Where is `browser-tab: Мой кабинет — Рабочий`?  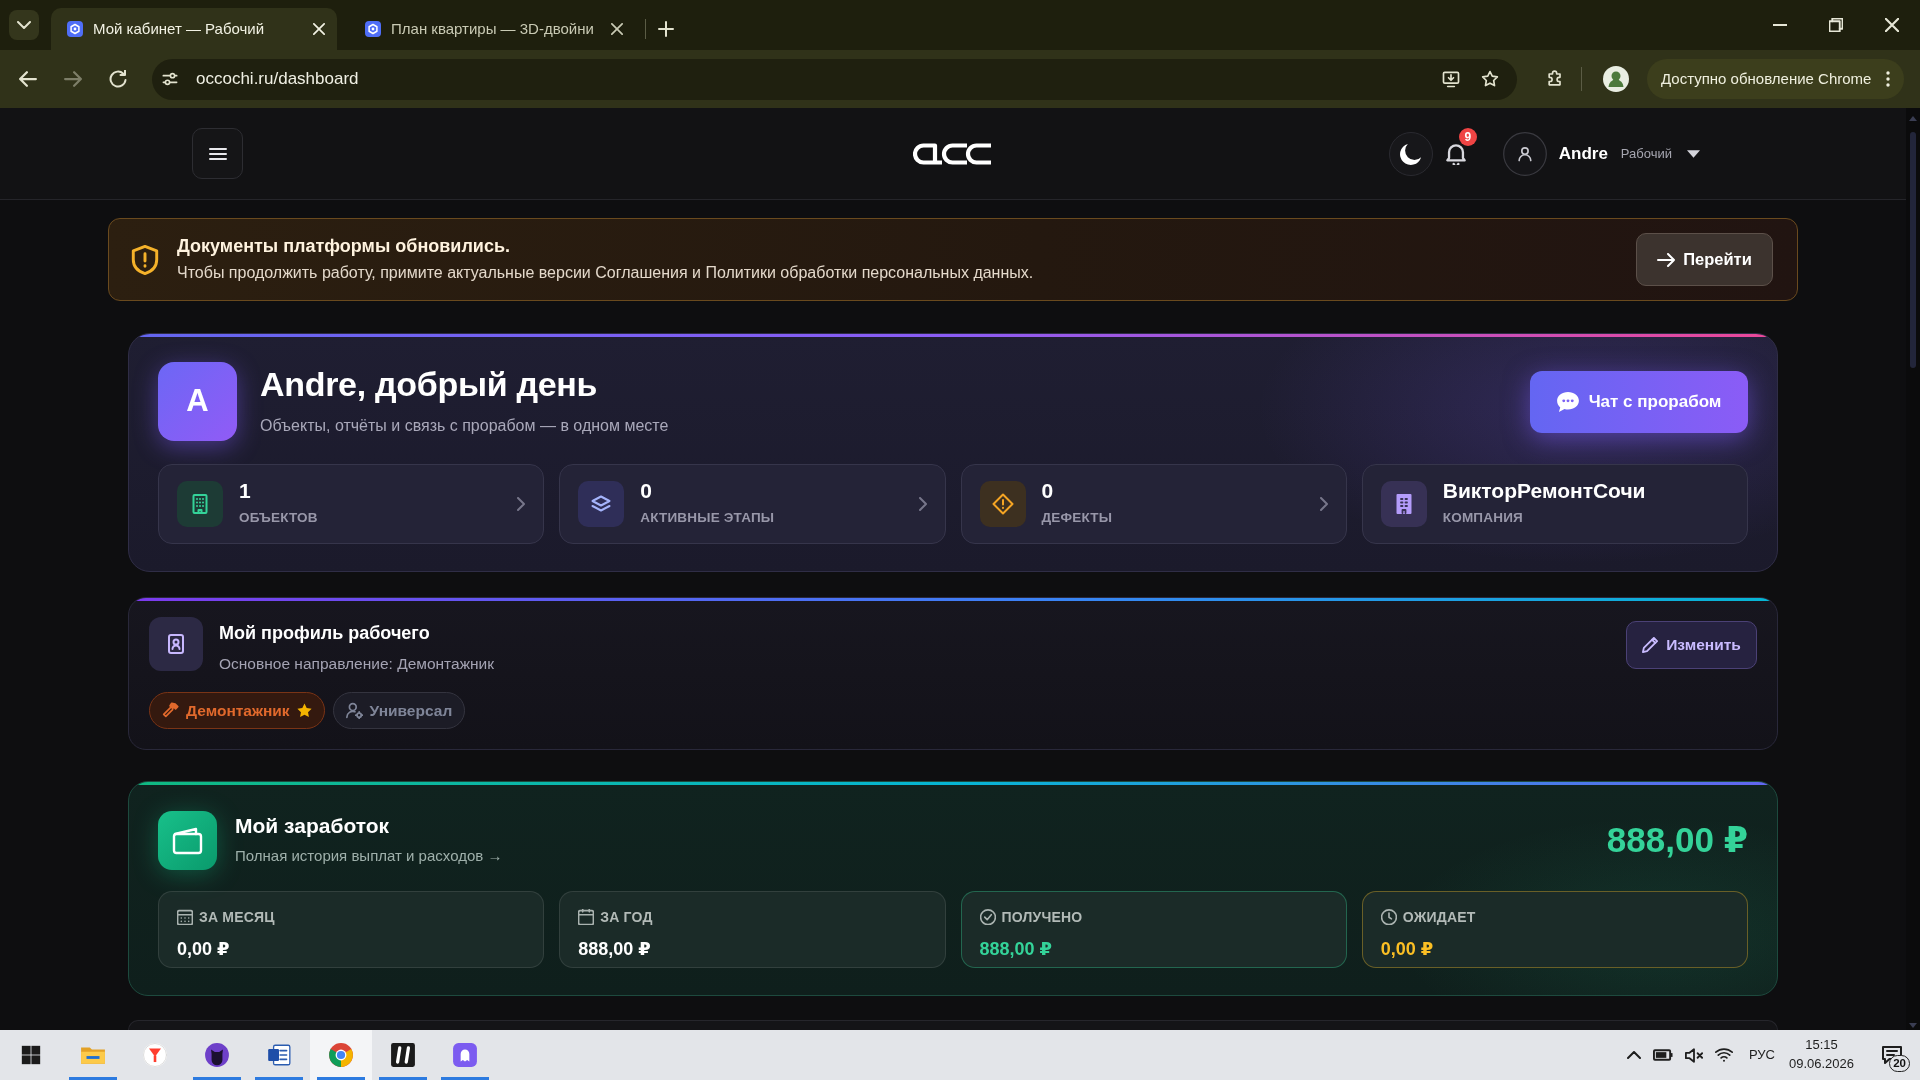 browser-tab: Мой кабинет — Рабочий is located at coordinates (194, 29).